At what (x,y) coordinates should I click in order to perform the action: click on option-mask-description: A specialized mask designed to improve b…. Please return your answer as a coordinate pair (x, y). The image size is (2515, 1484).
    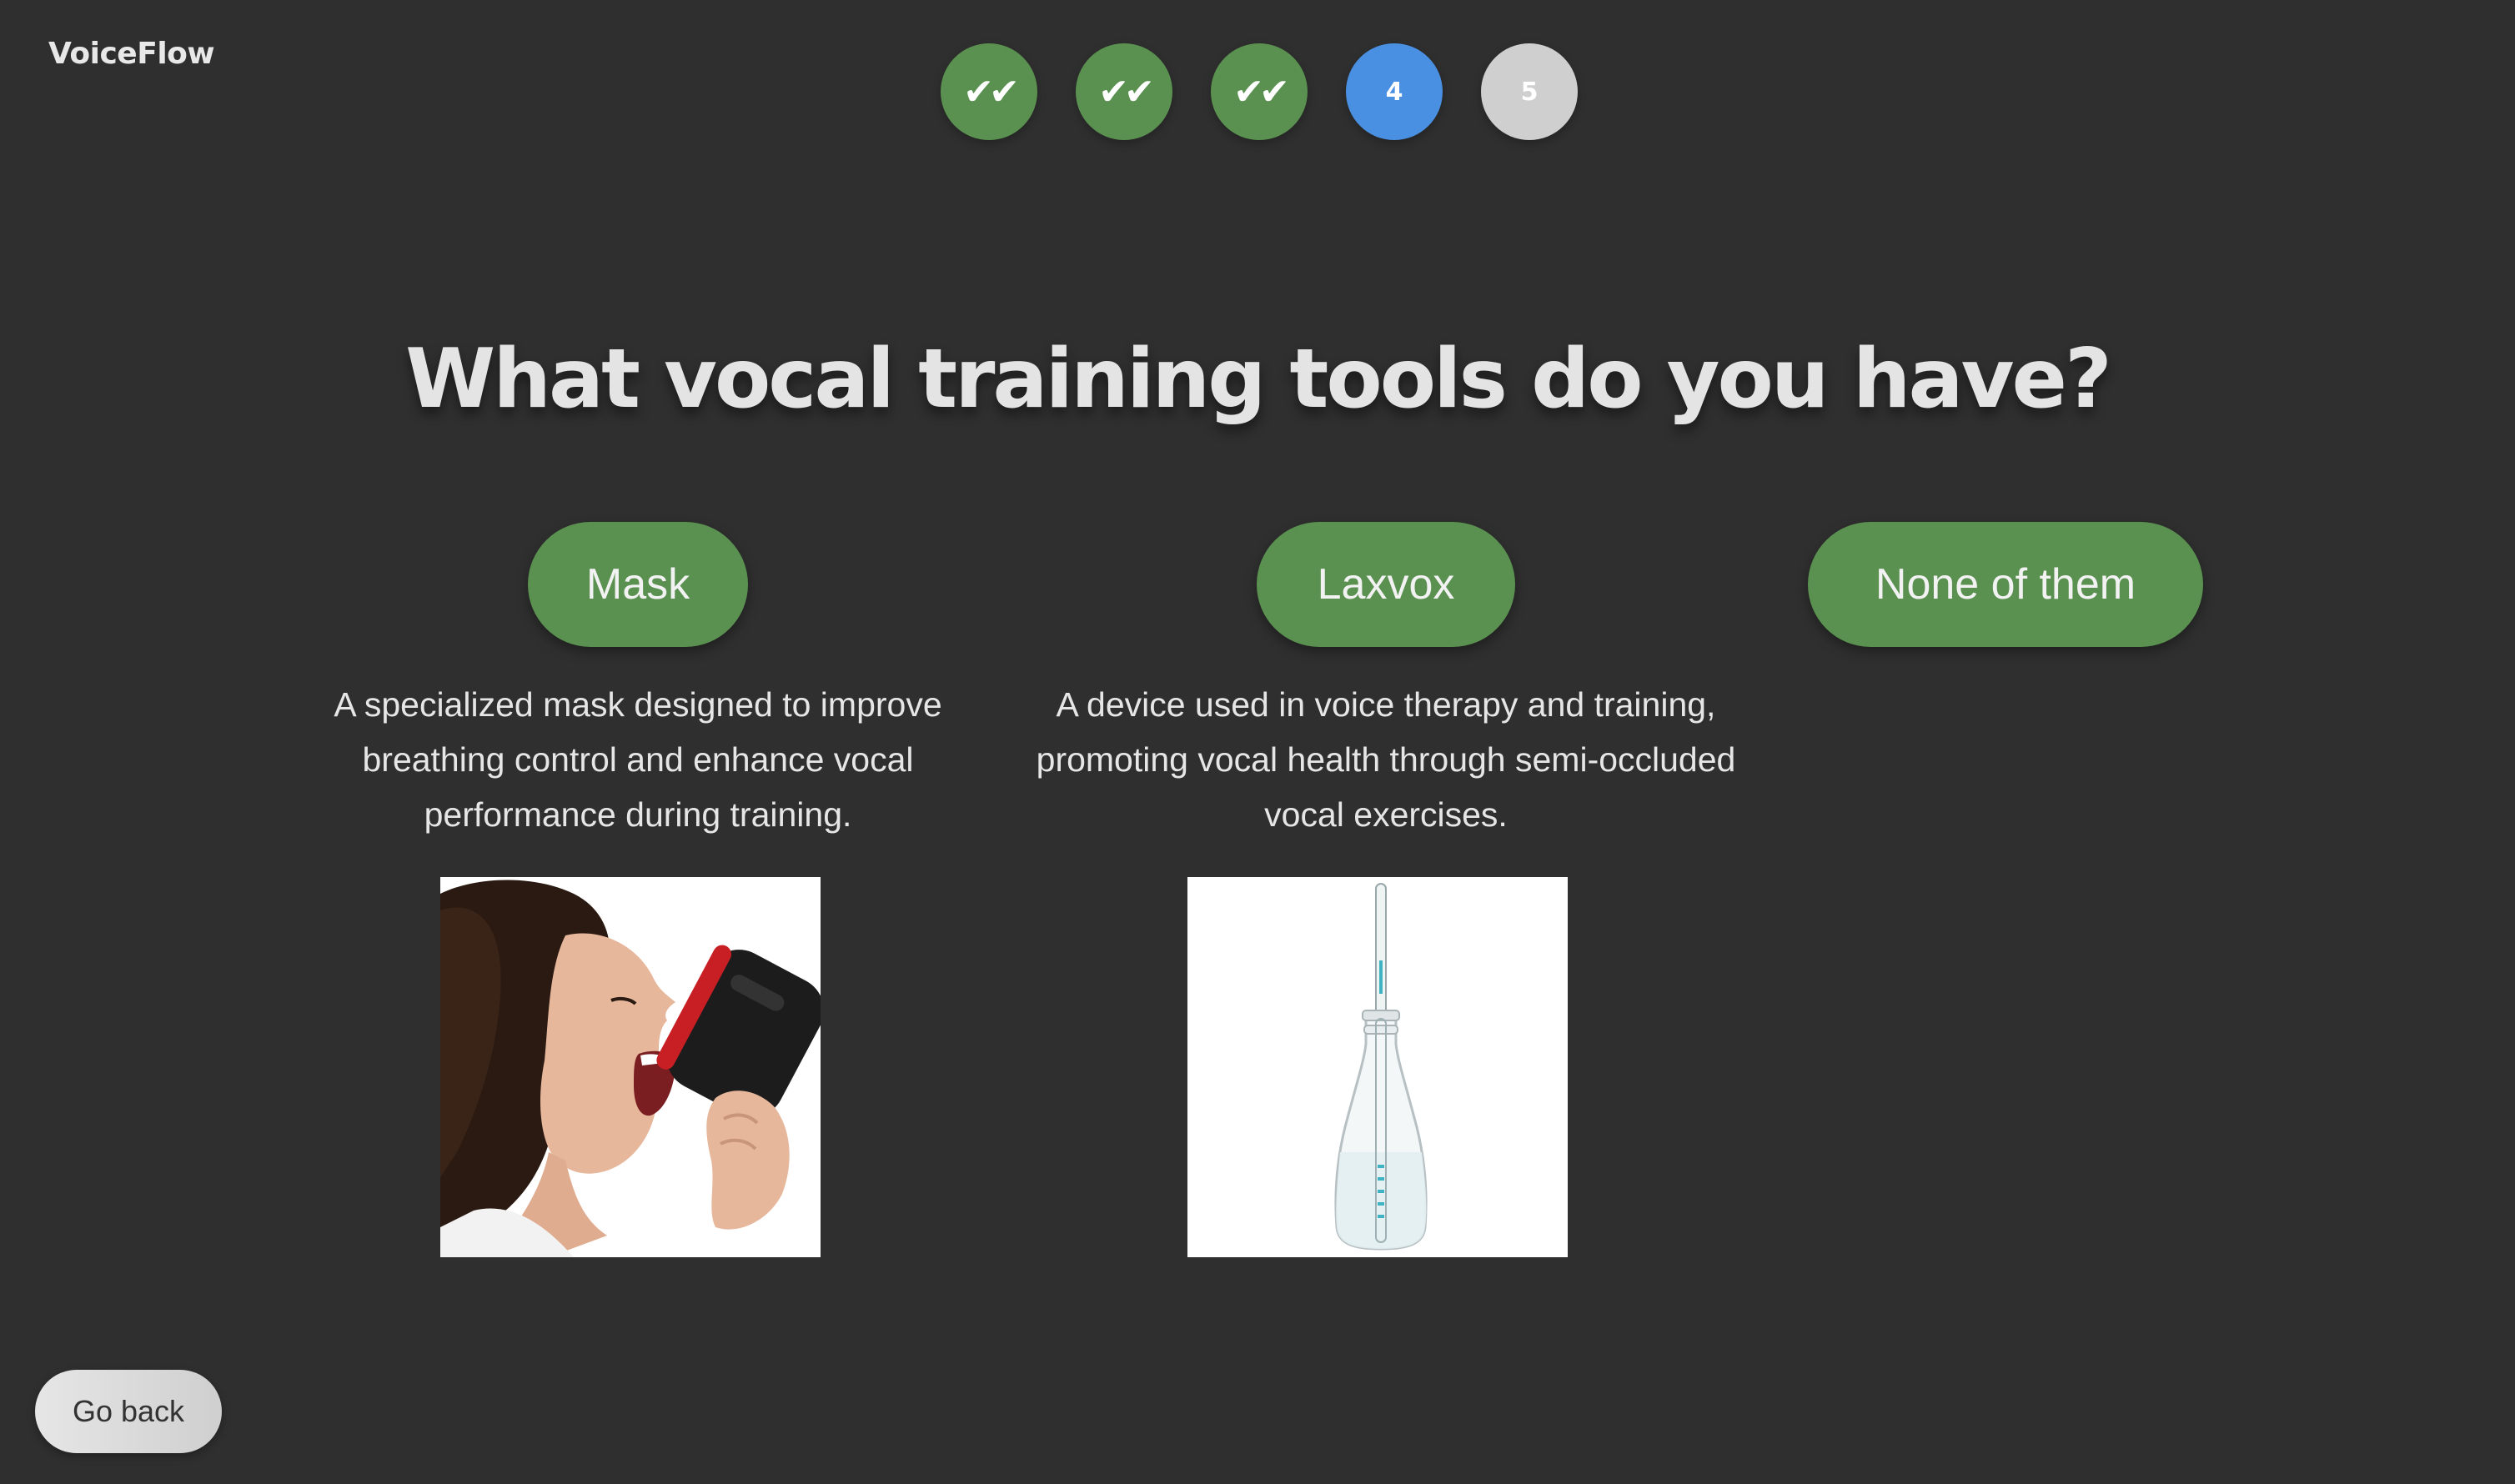
    Looking at the image, I should click on (638, 759).